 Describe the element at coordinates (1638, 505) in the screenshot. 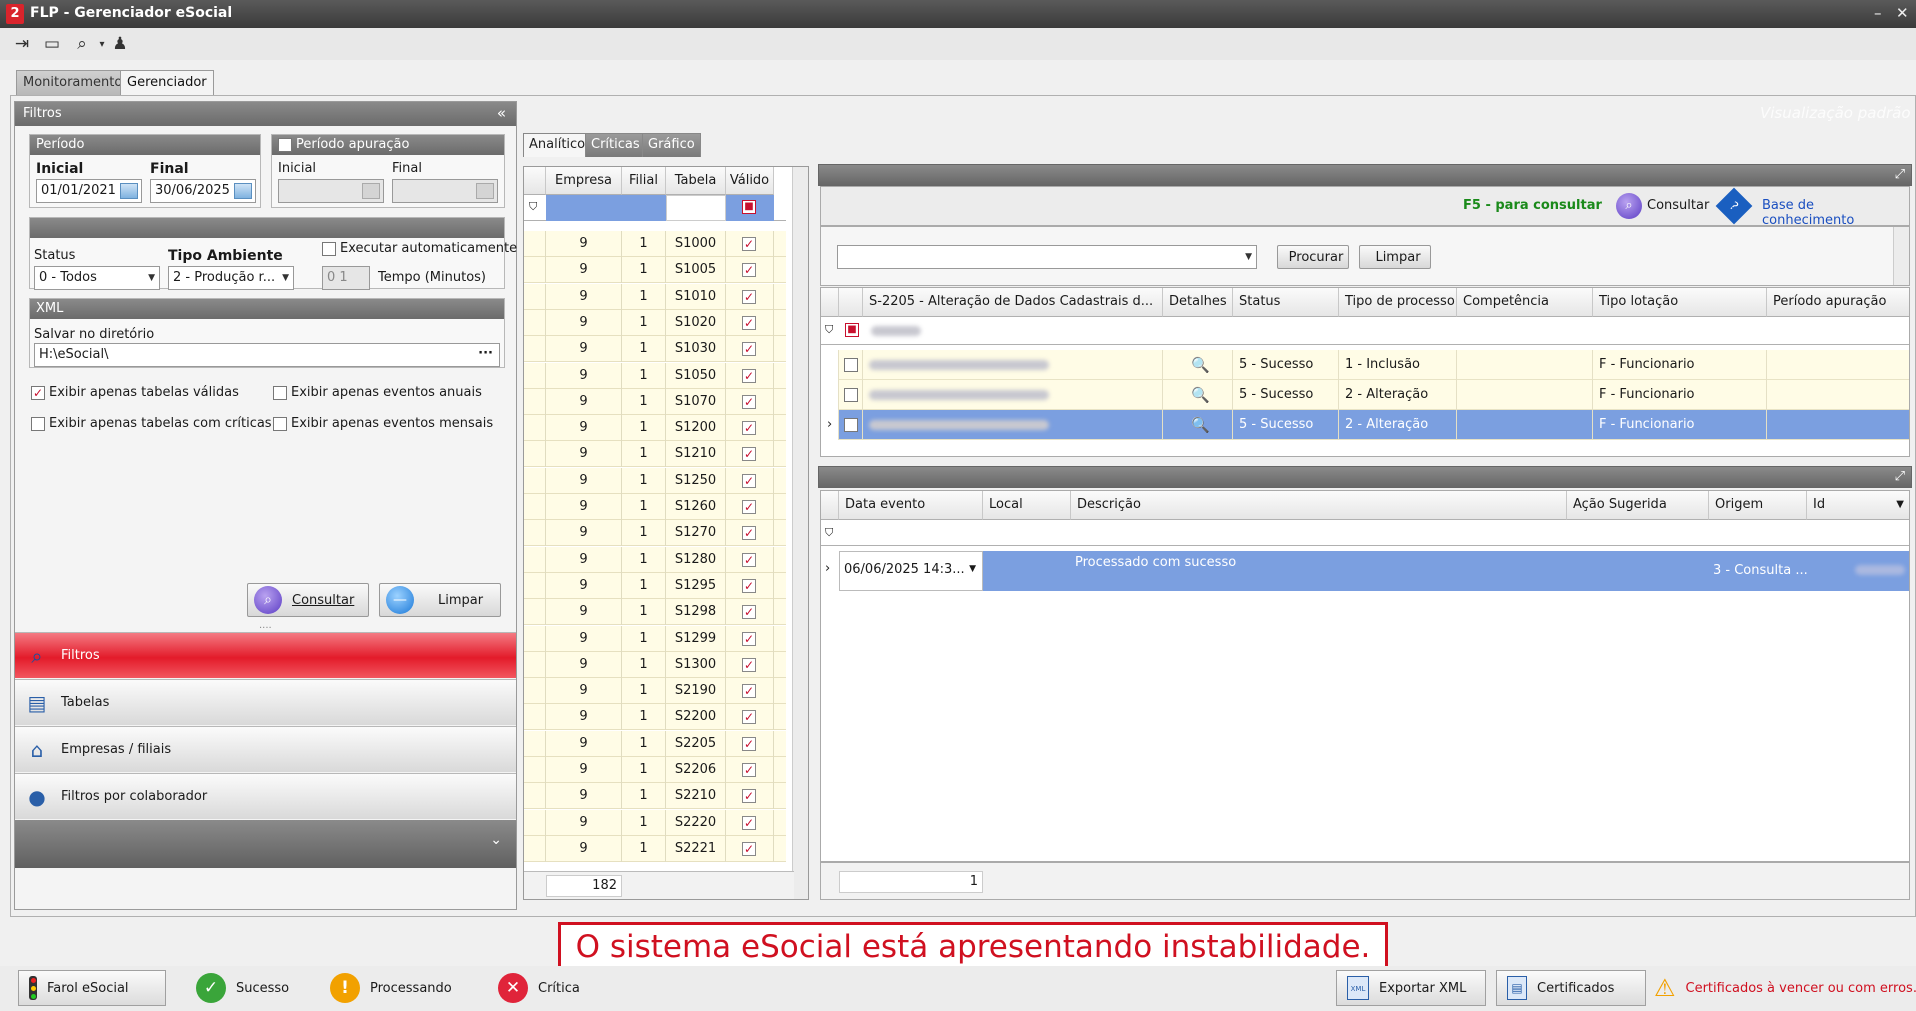

I see `col-acao-sugerida: Ação Sugerida` at that location.